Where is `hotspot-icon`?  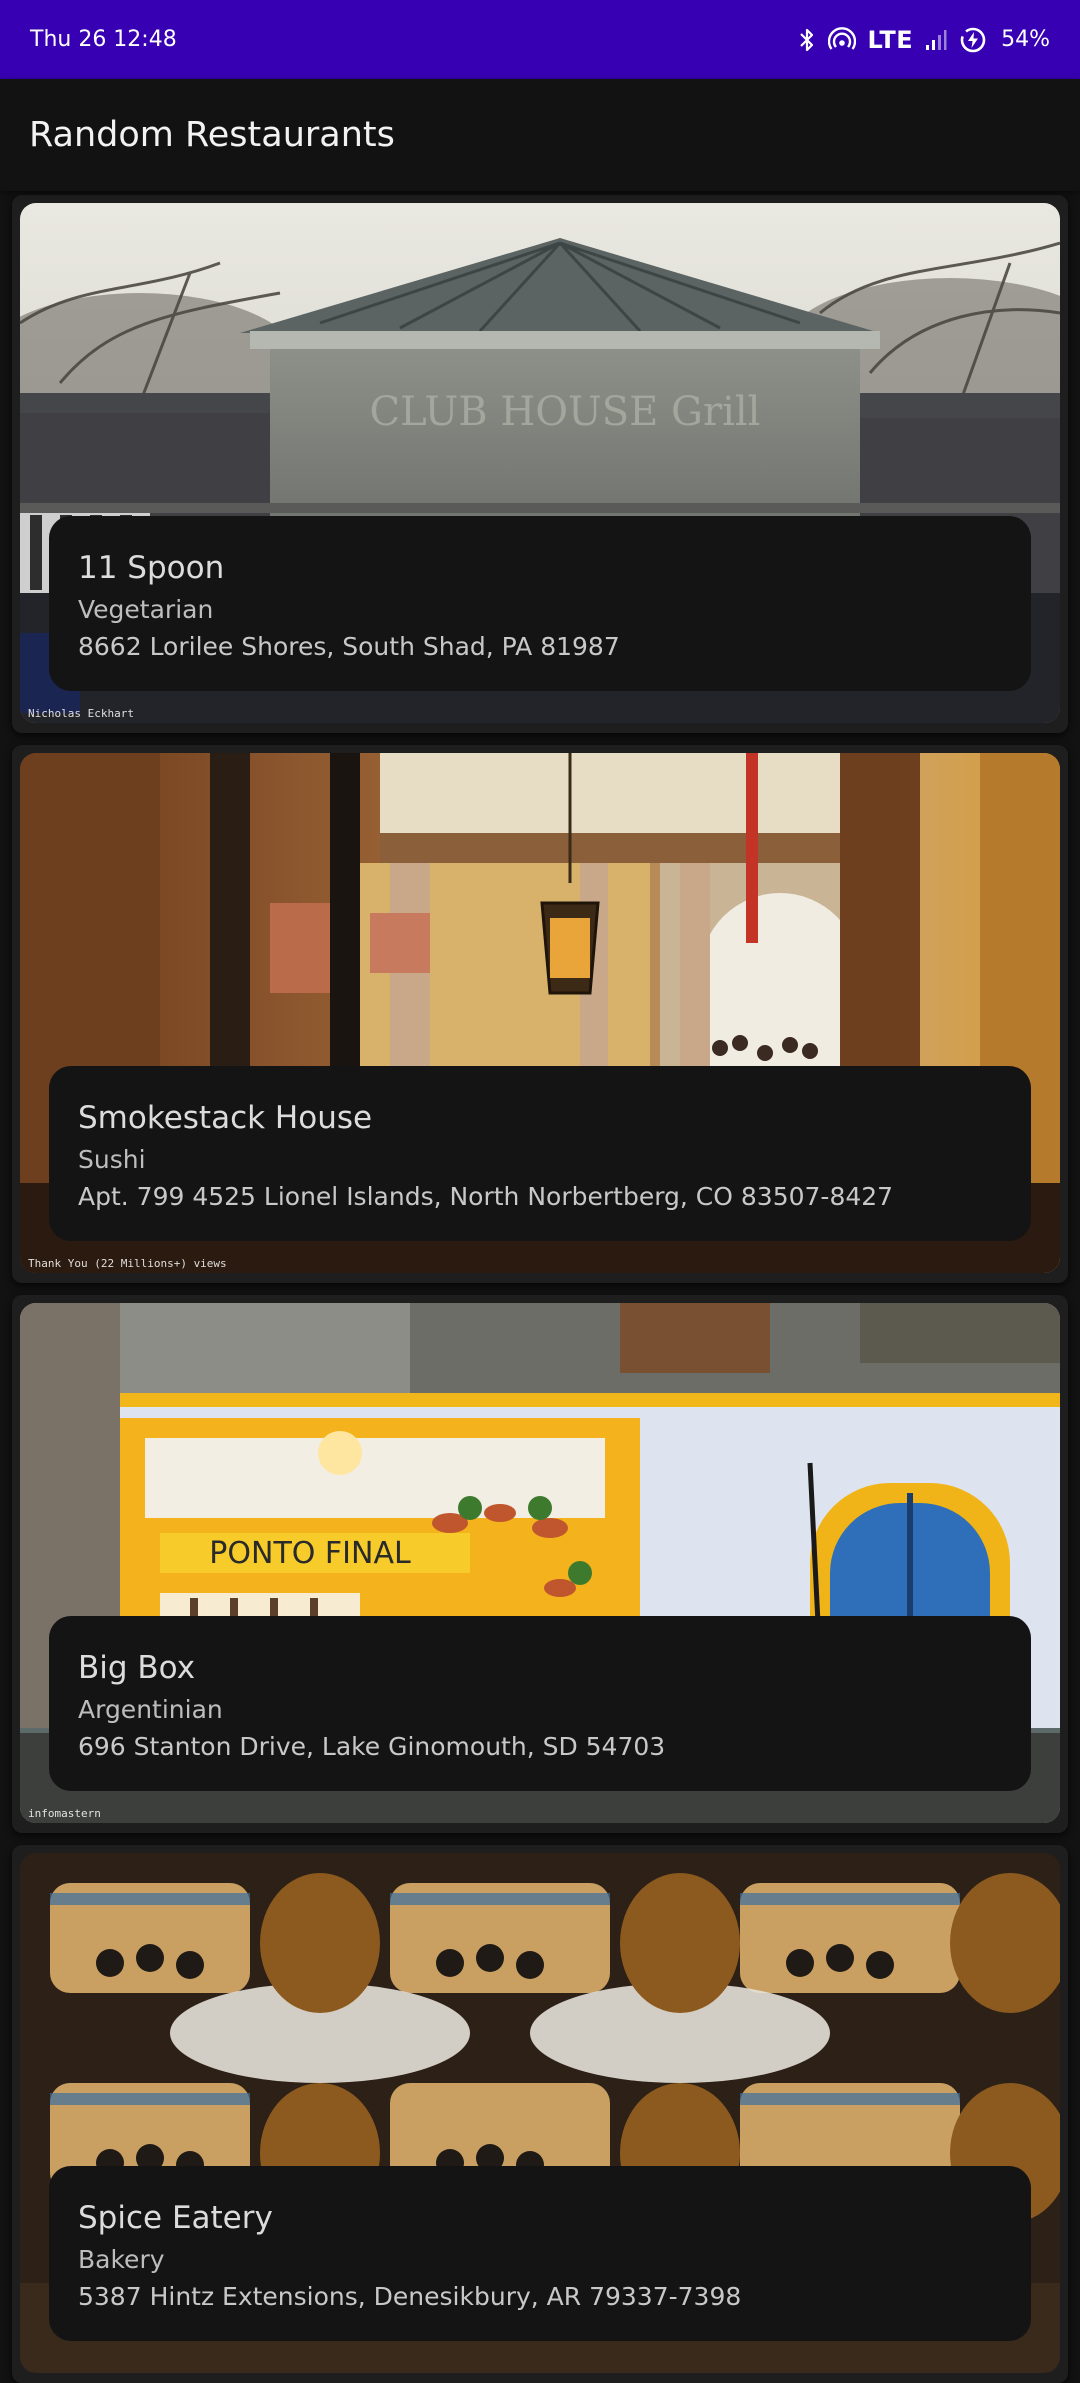 hotspot-icon is located at coordinates (841, 39).